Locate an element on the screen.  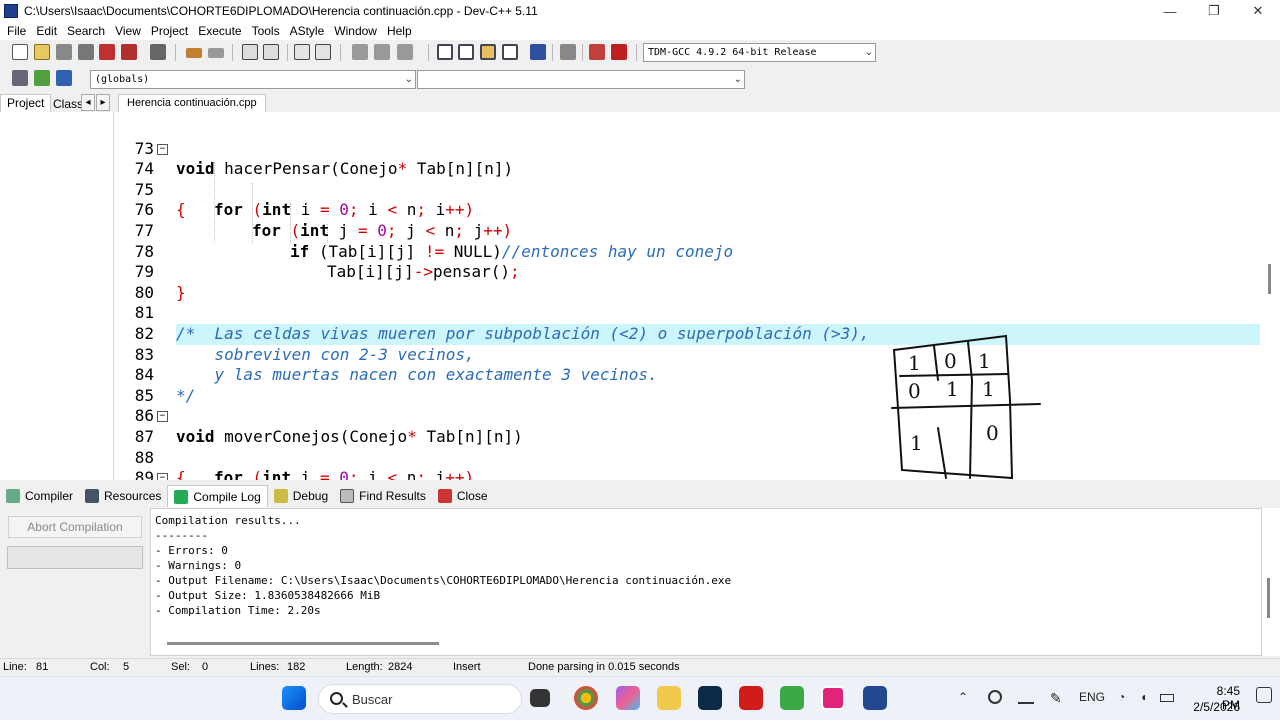
delete-profile-icon is located at coordinates (619, 52).